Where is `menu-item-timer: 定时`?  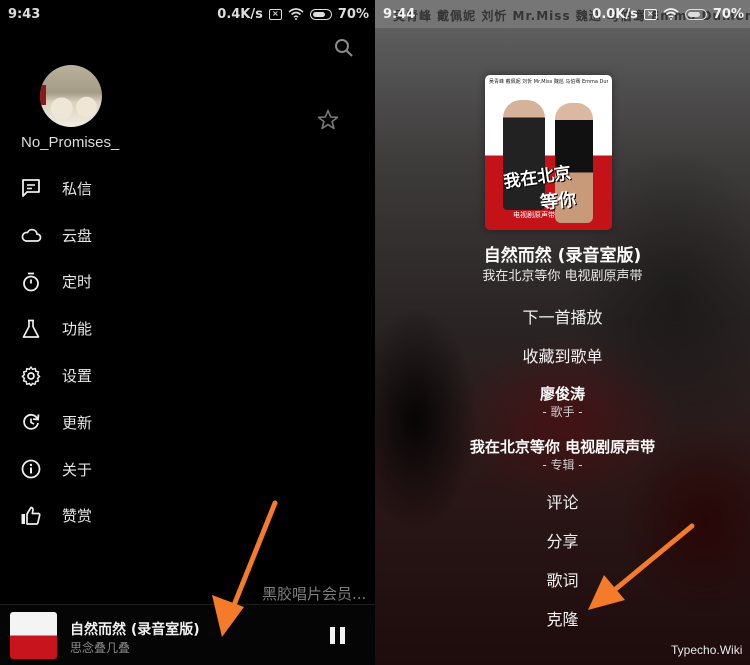 menu-item-timer: 定时 is located at coordinates (187, 282).